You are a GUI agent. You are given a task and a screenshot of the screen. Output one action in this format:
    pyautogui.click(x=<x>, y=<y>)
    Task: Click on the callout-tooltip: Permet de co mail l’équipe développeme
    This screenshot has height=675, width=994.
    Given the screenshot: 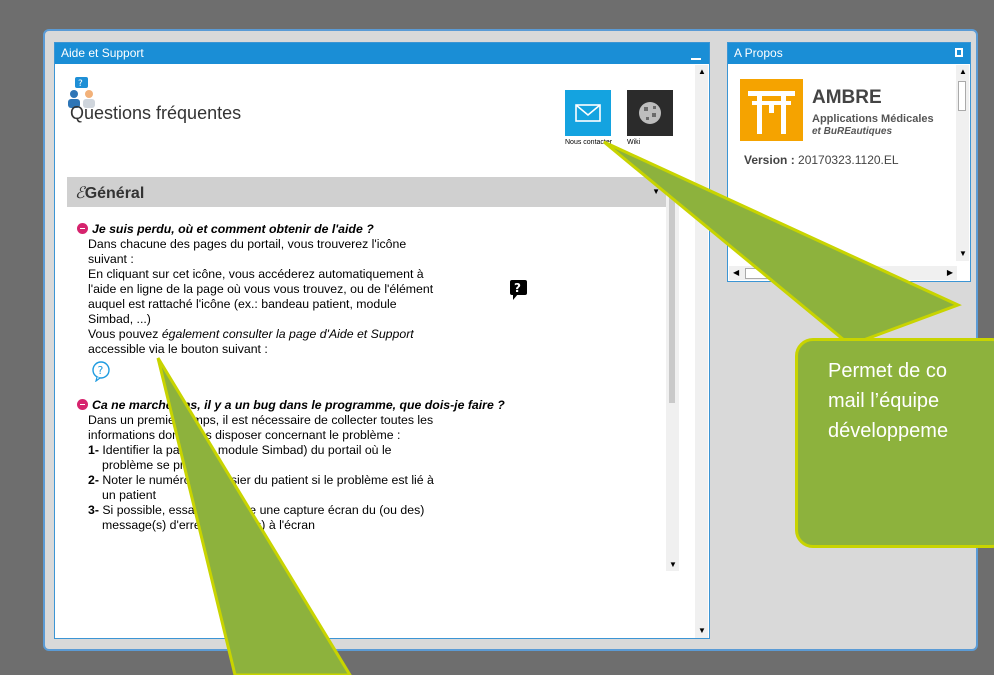 What is the action you would take?
    pyautogui.click(x=894, y=443)
    